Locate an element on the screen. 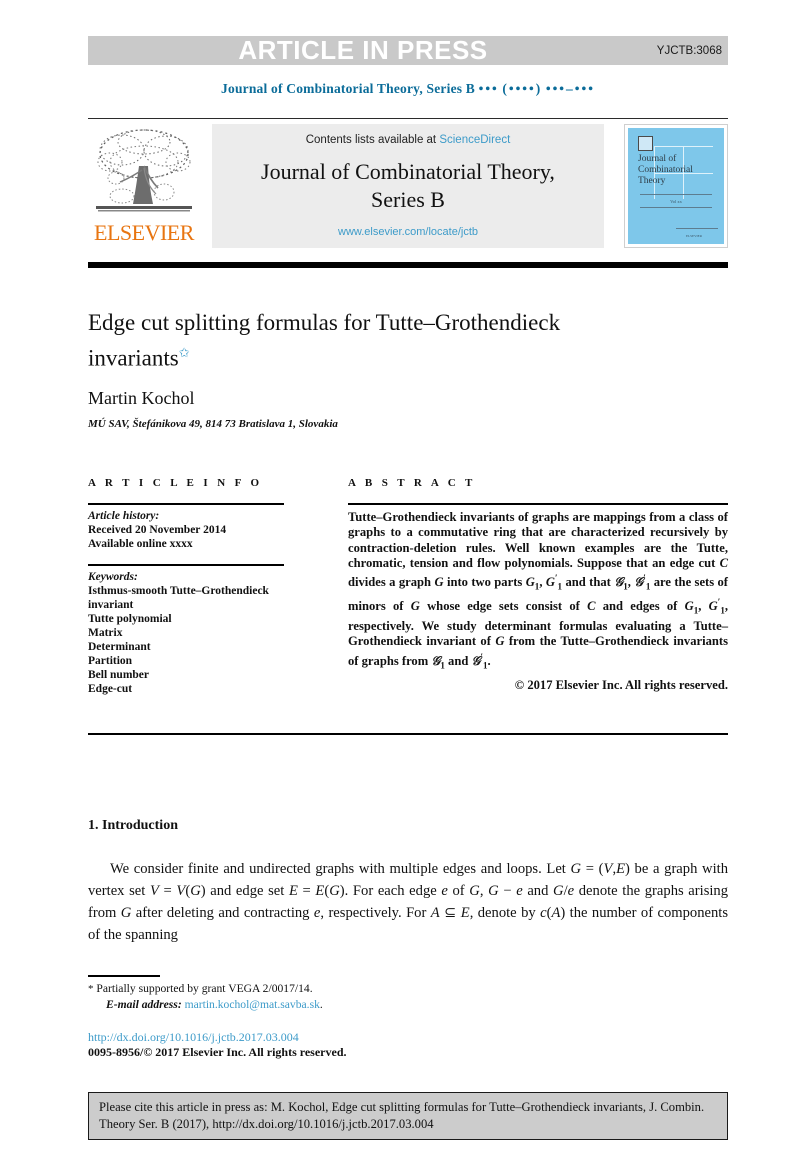 This screenshot has height=1162, width=808. running-head-pages: •••–••• is located at coordinates (570, 88).